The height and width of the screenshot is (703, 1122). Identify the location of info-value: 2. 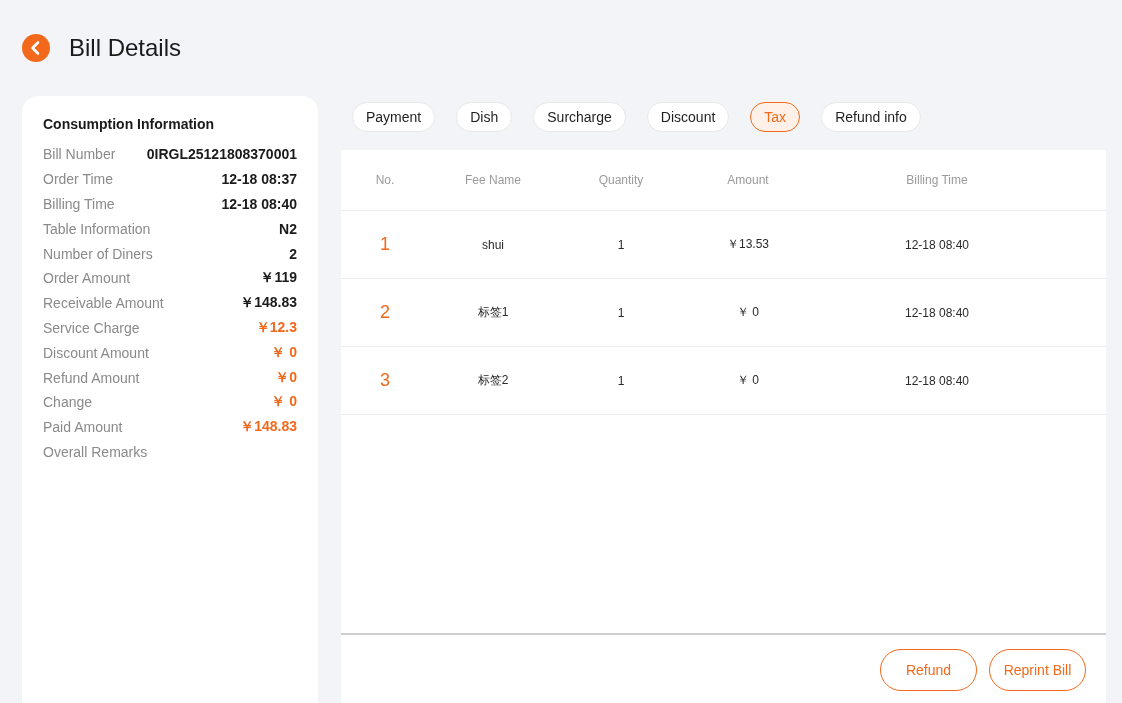
(293, 253).